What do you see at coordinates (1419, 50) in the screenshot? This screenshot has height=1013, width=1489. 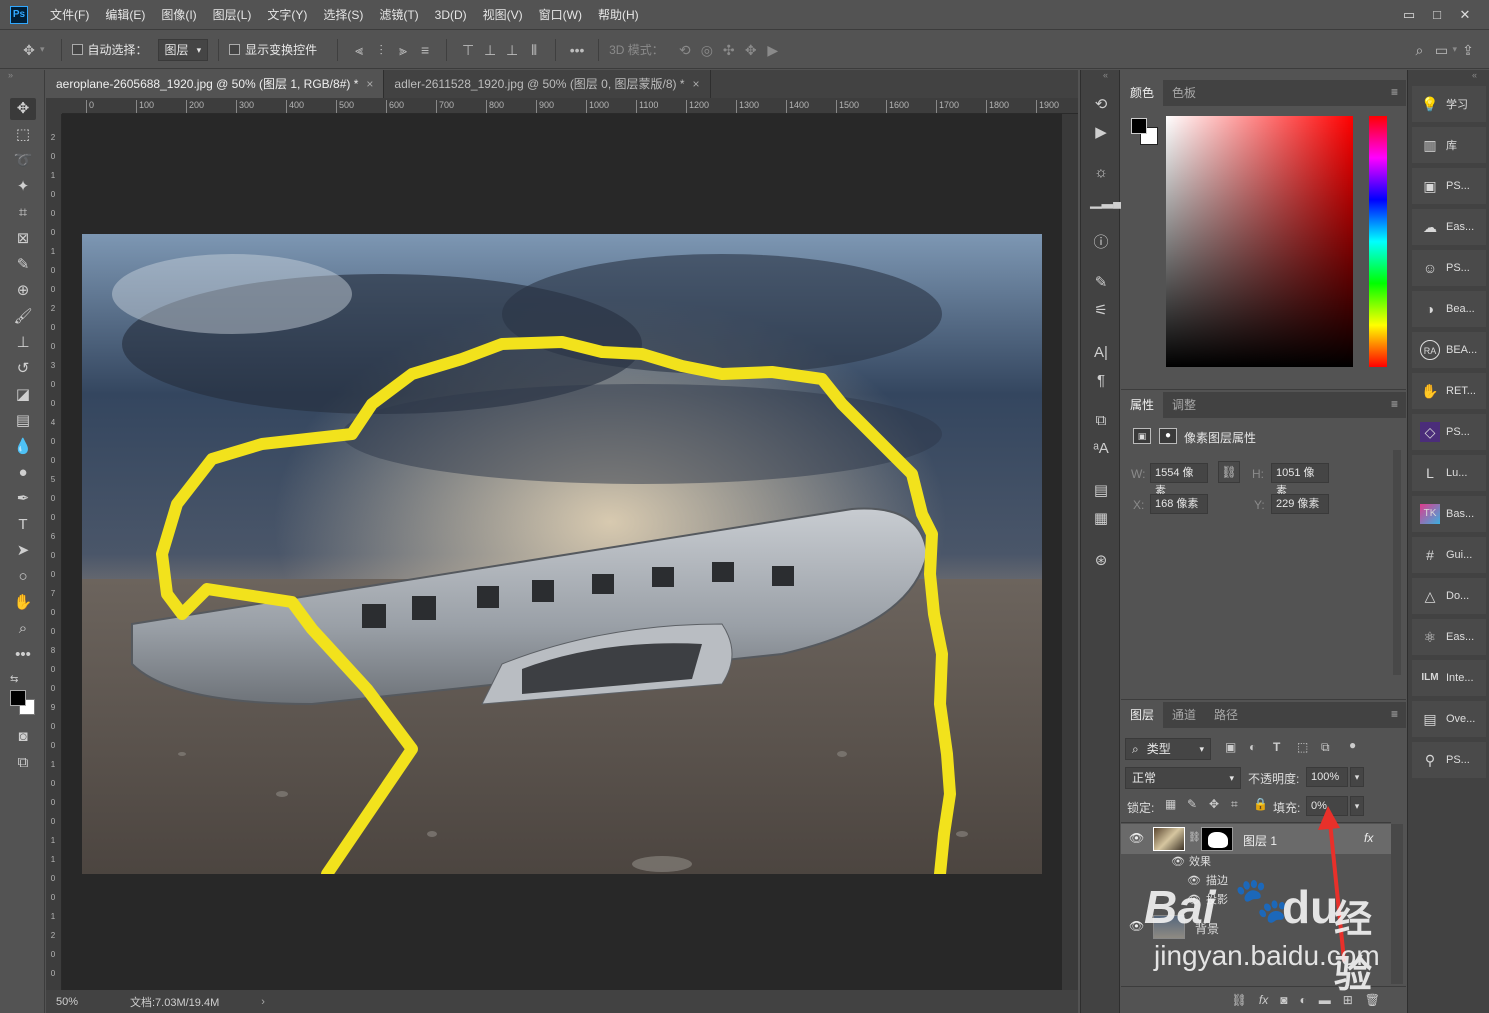 I see `search-icon: ⌕` at bounding box center [1419, 50].